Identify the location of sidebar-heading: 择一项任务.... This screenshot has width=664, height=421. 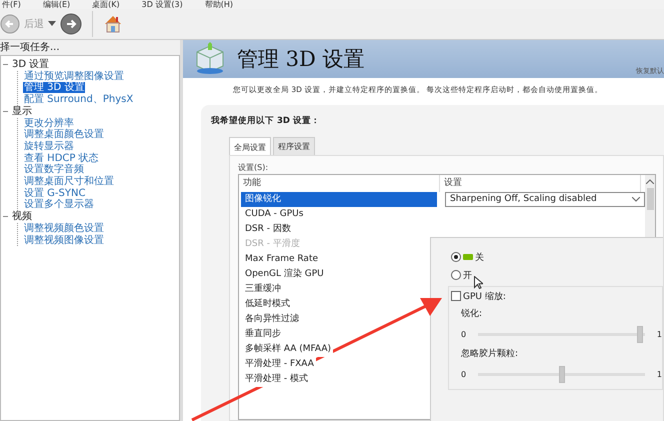
(30, 48).